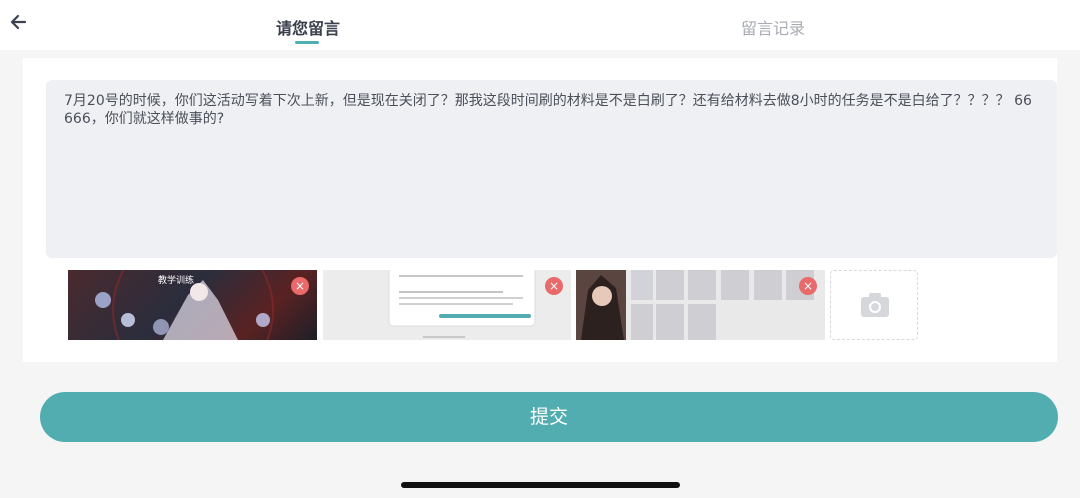  I want to click on attachment-3-image, so click(695, 305).